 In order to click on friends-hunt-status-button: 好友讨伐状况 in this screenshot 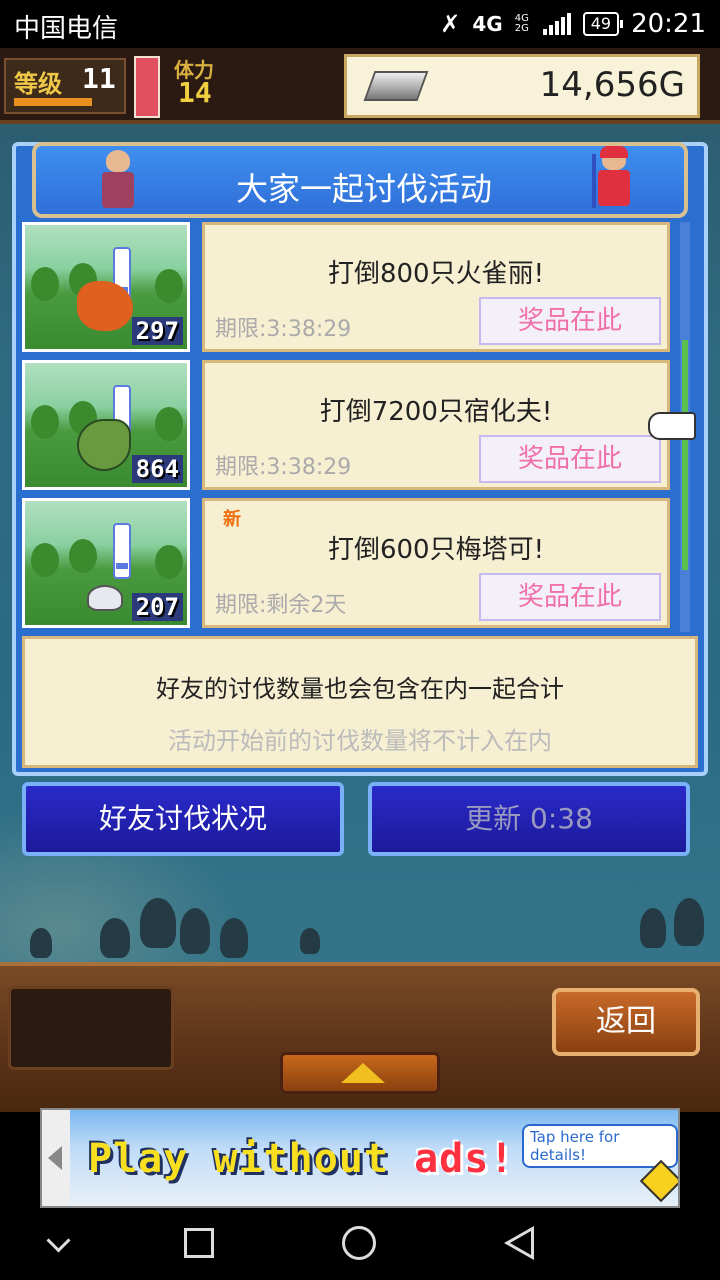, I will do `click(183, 819)`.